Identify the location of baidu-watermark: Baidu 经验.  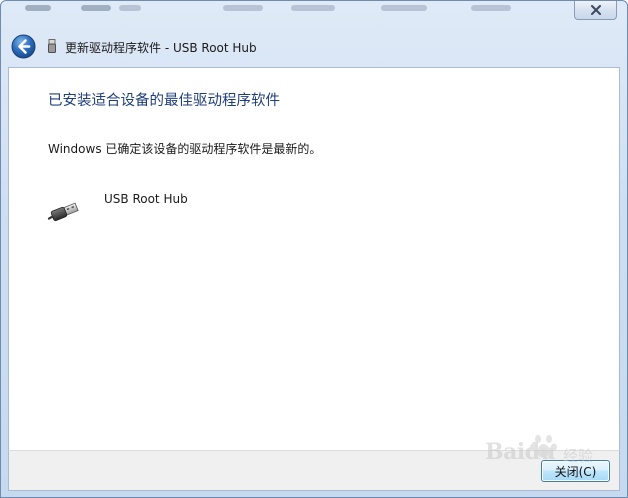
(539, 451).